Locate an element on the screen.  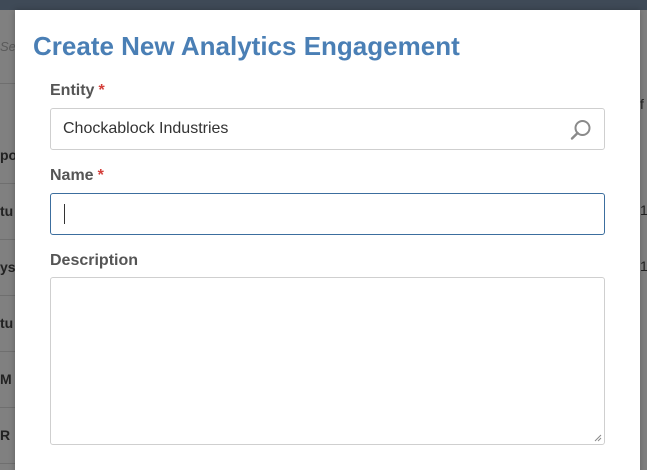
name-label: Name * is located at coordinates (77, 176).